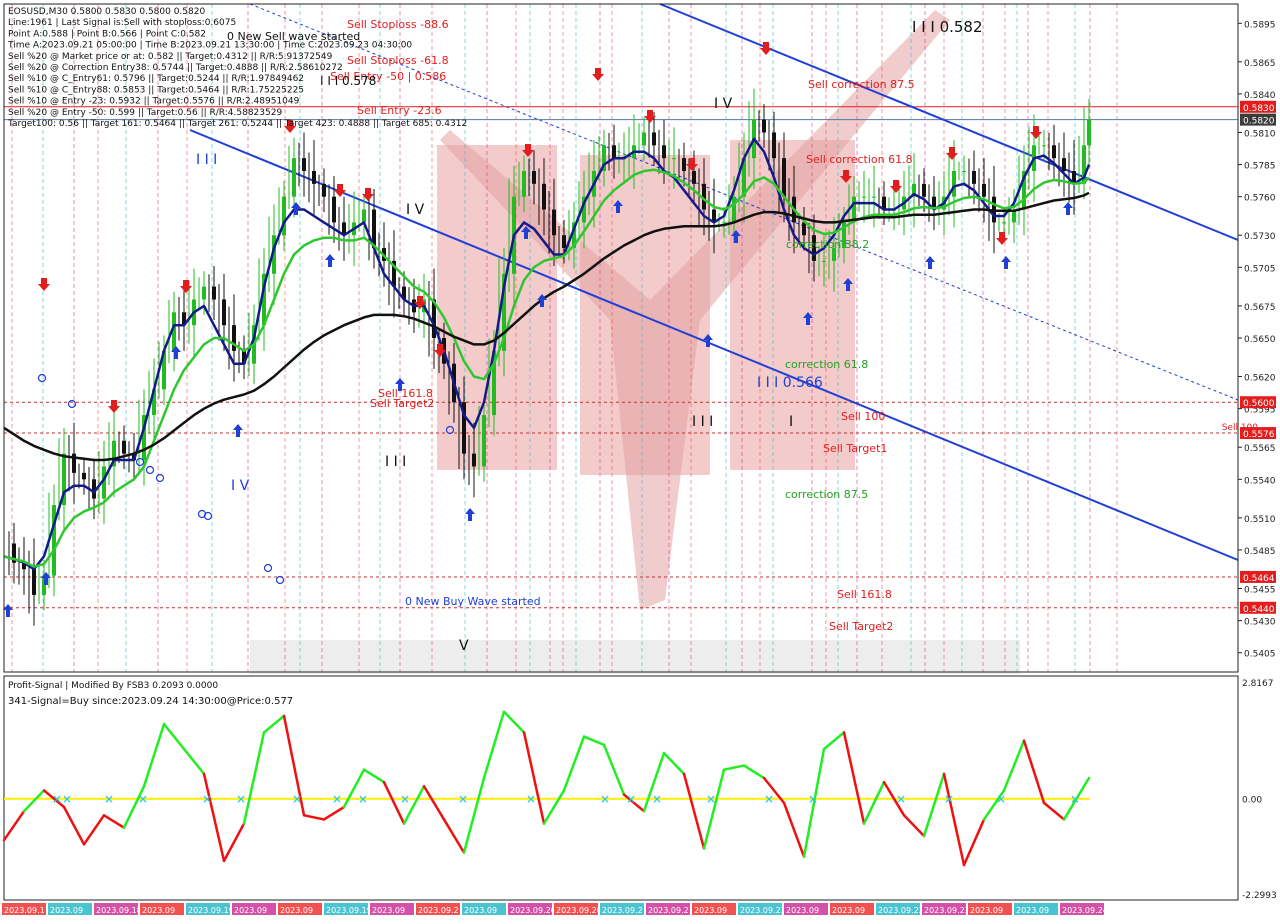  Describe the element at coordinates (464, 646) in the screenshot. I see `annotation-label: V` at that location.